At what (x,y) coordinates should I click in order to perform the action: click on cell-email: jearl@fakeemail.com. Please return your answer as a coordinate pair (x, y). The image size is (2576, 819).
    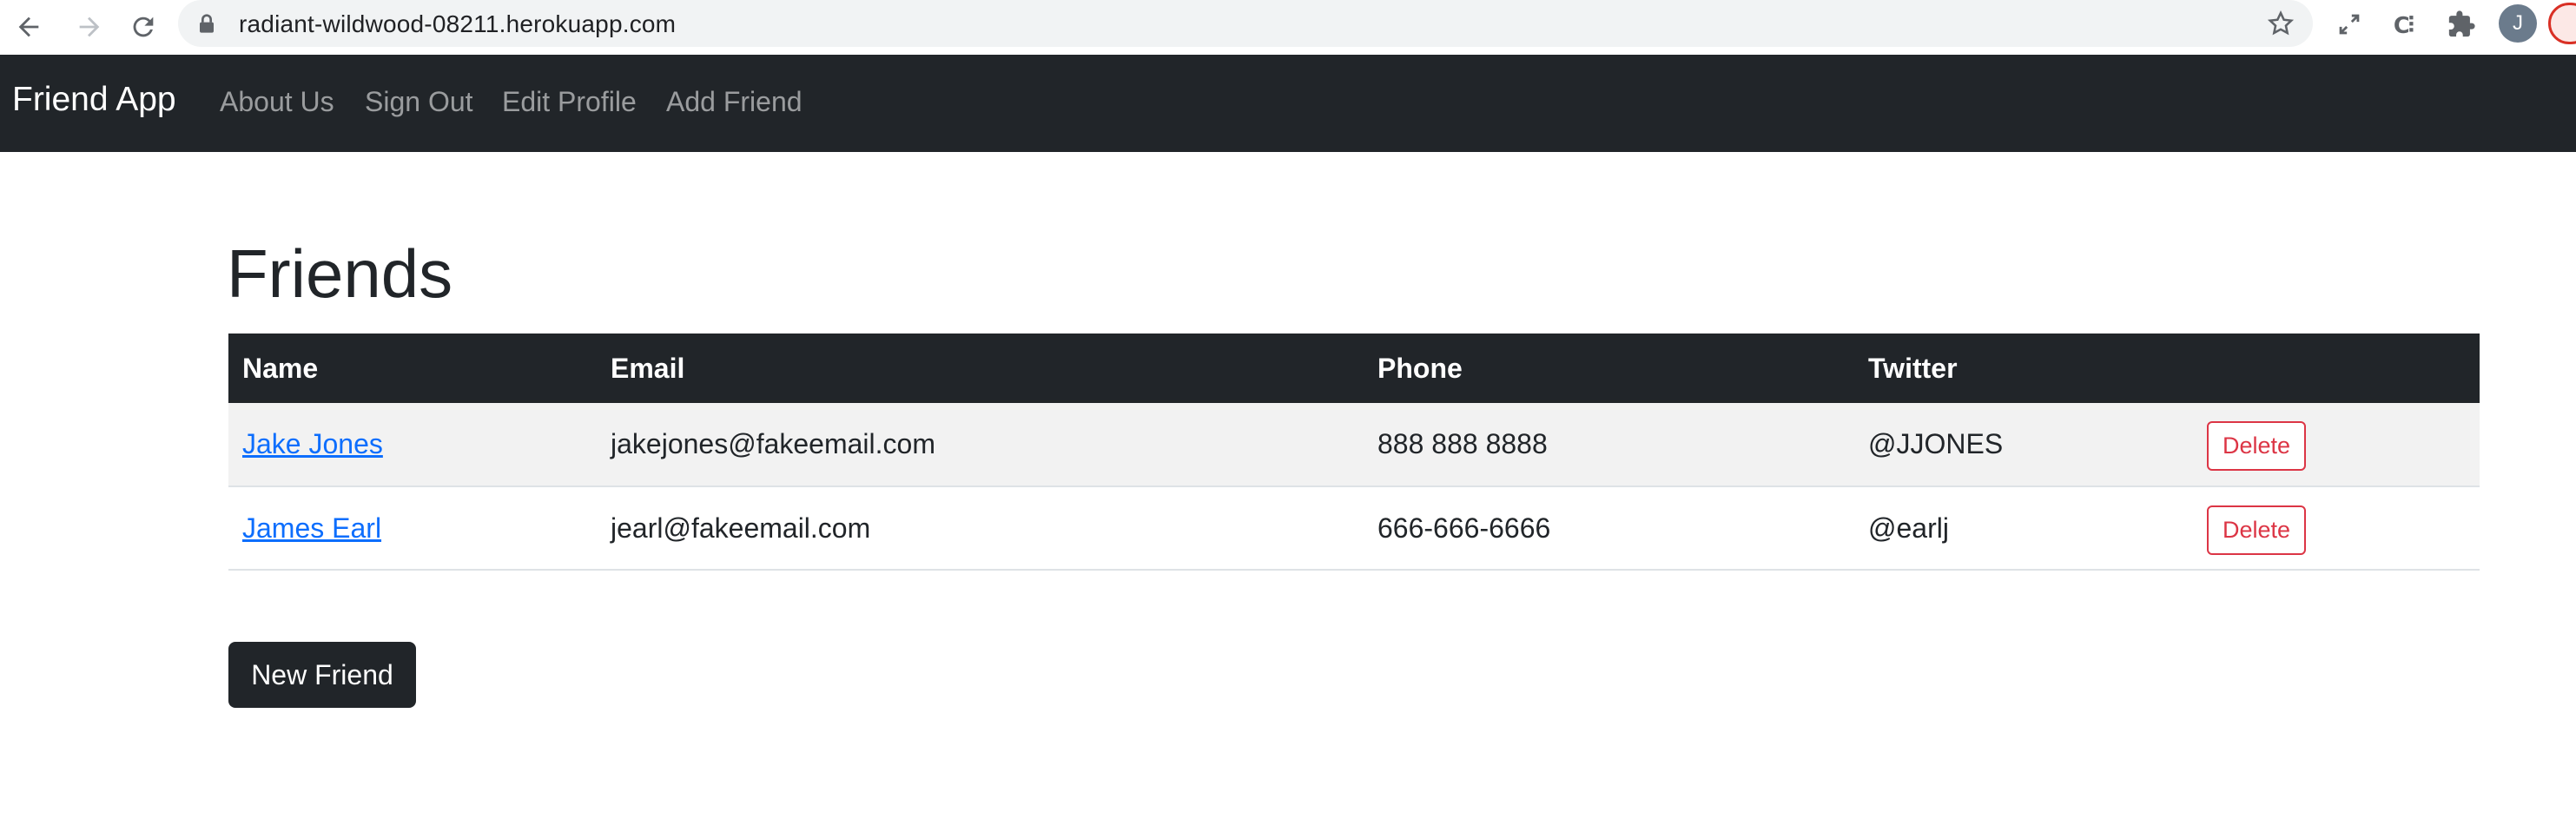
    Looking at the image, I should click on (980, 528).